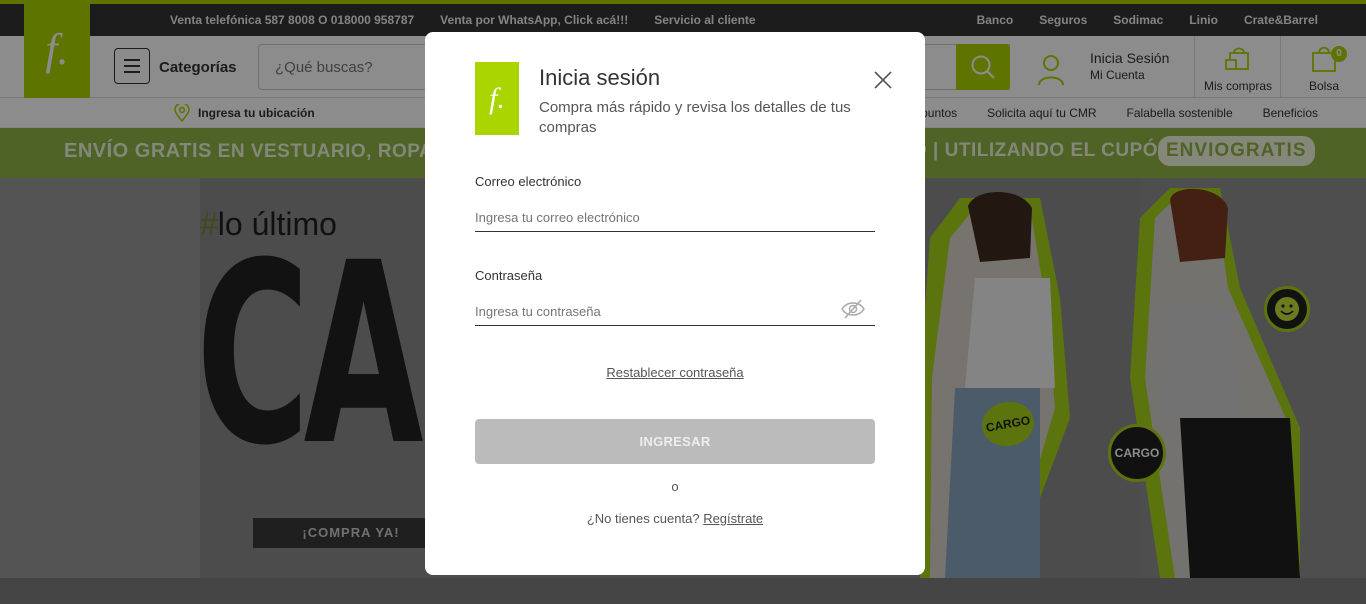 This screenshot has width=1366, height=604. I want to click on close-icon, so click(883, 80).